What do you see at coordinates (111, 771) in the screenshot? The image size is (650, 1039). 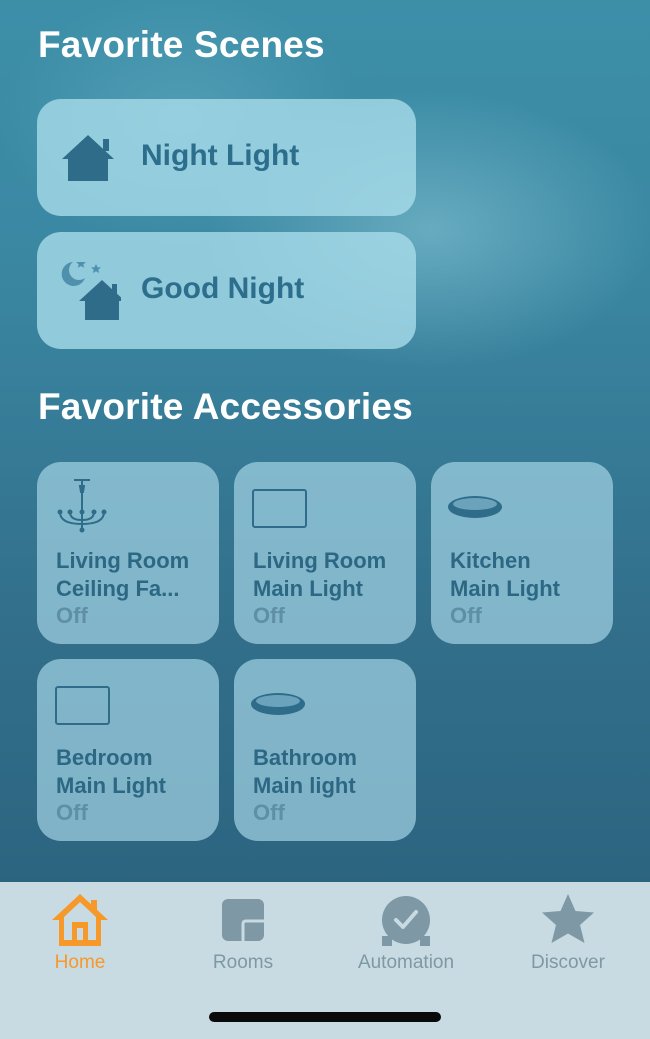 I see `accessory-name: Bedroom Main Light` at bounding box center [111, 771].